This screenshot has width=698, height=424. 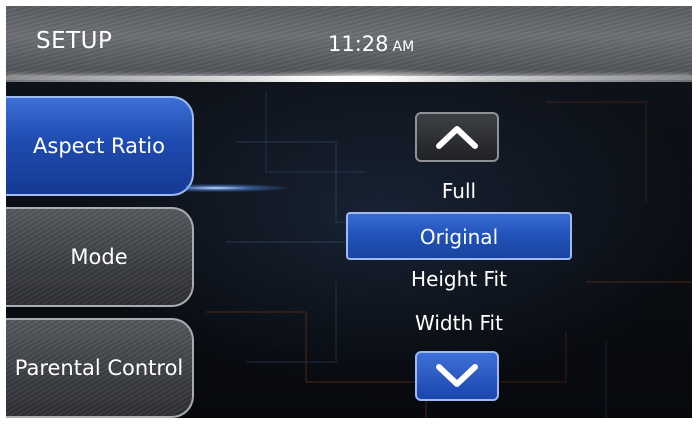 I want to click on chevron-up-icon, so click(x=457, y=137).